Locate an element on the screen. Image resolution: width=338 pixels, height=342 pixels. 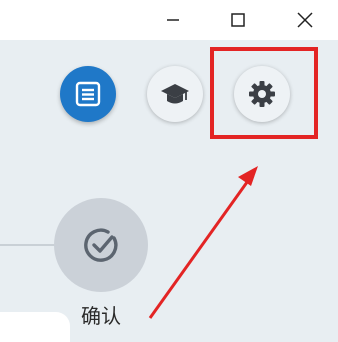
settings-highlight-box is located at coordinates (264, 93).